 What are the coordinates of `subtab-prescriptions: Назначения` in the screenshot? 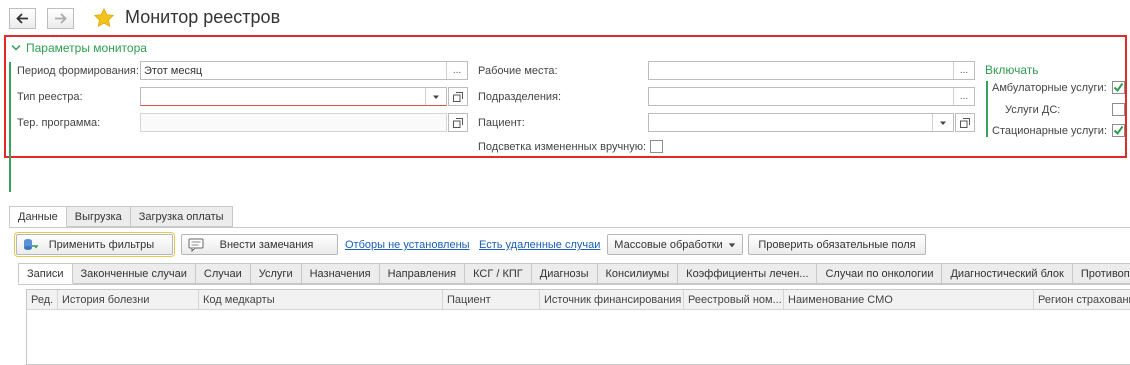 It's located at (340, 273).